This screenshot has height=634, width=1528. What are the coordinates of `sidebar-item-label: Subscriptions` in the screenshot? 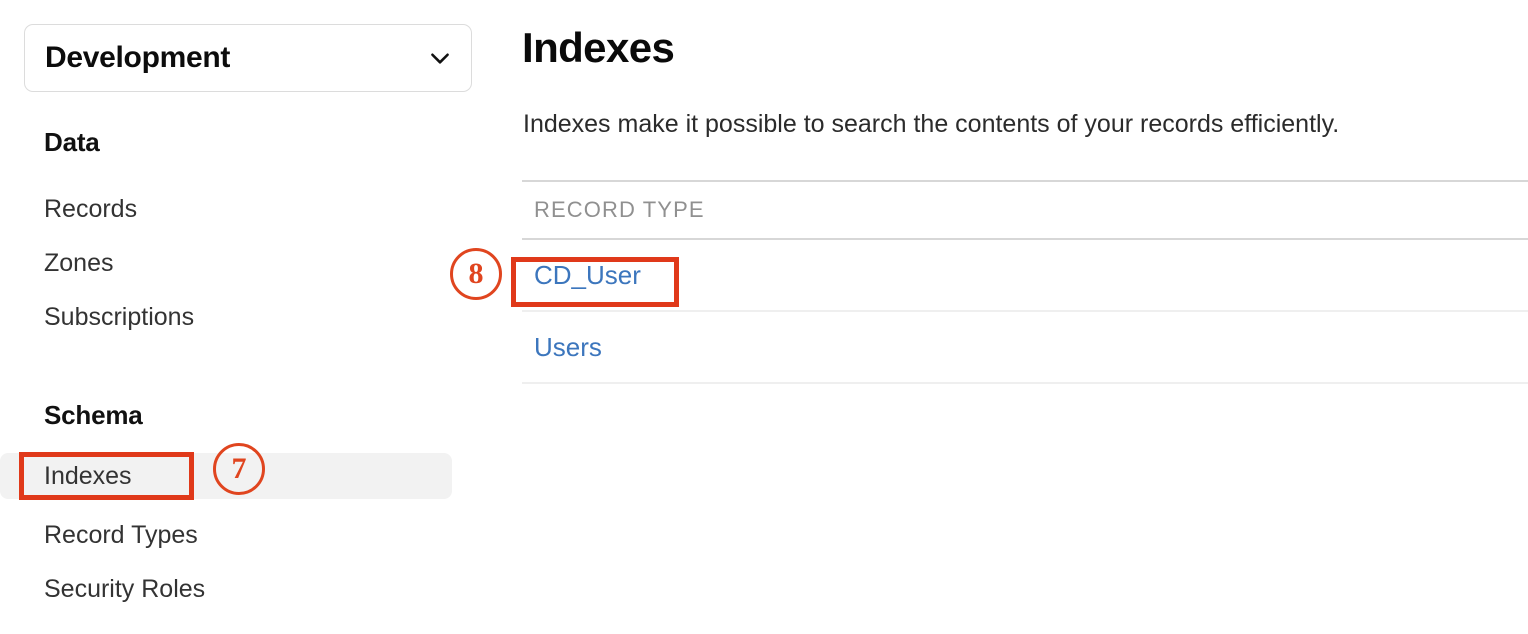 It's located at (119, 316).